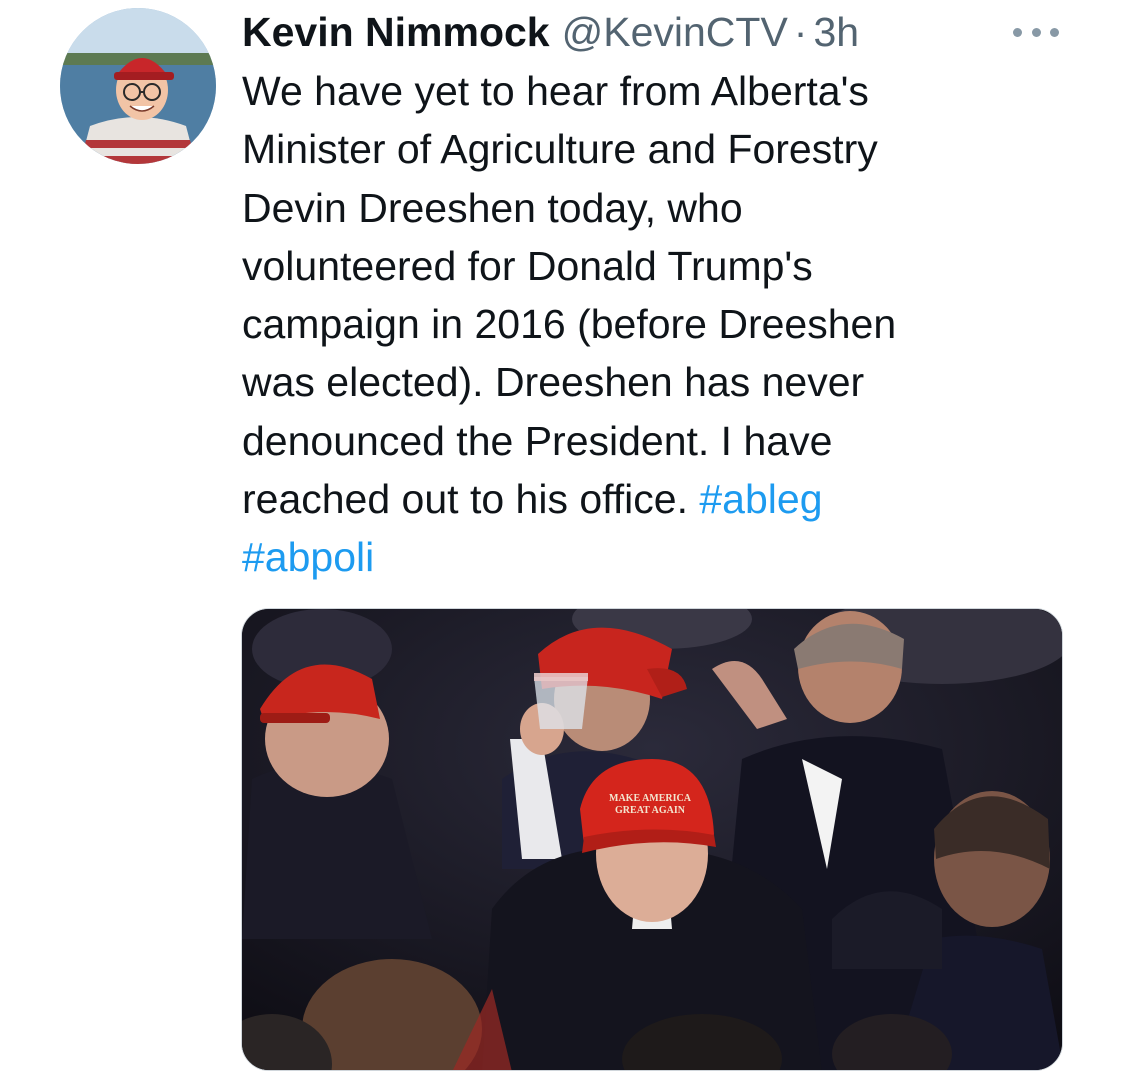 Image resolution: width=1125 pixels, height=1085 pixels. Describe the element at coordinates (138, 86) in the screenshot. I see `author-avatar` at that location.